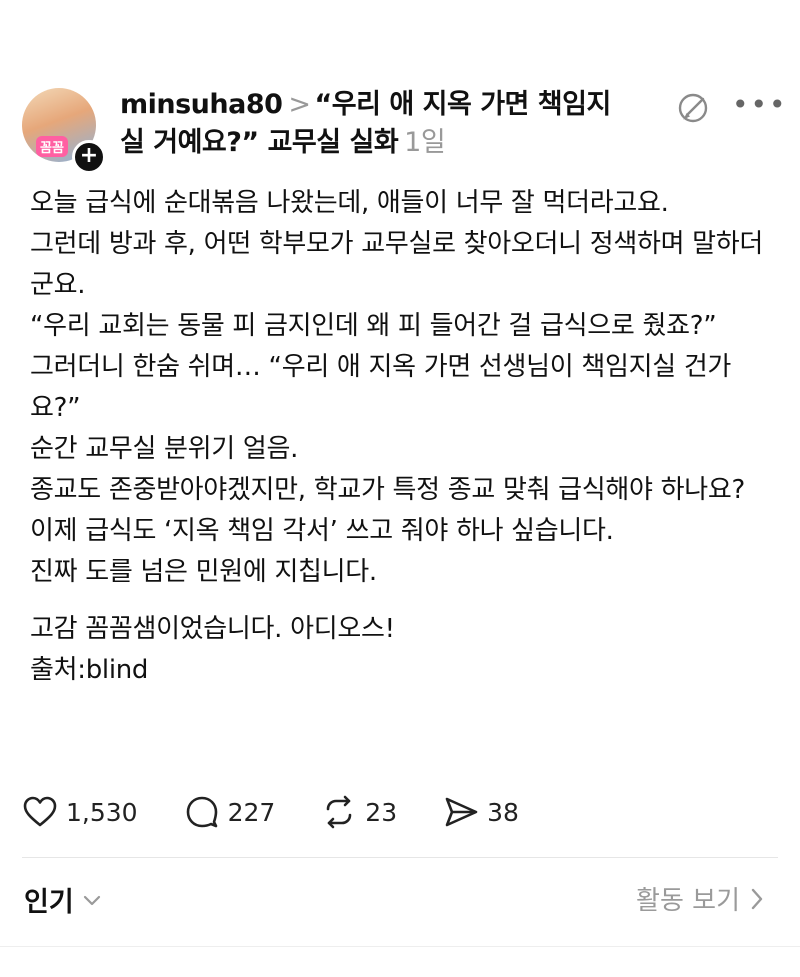  What do you see at coordinates (757, 898) in the screenshot?
I see `chevron-right-icon` at bounding box center [757, 898].